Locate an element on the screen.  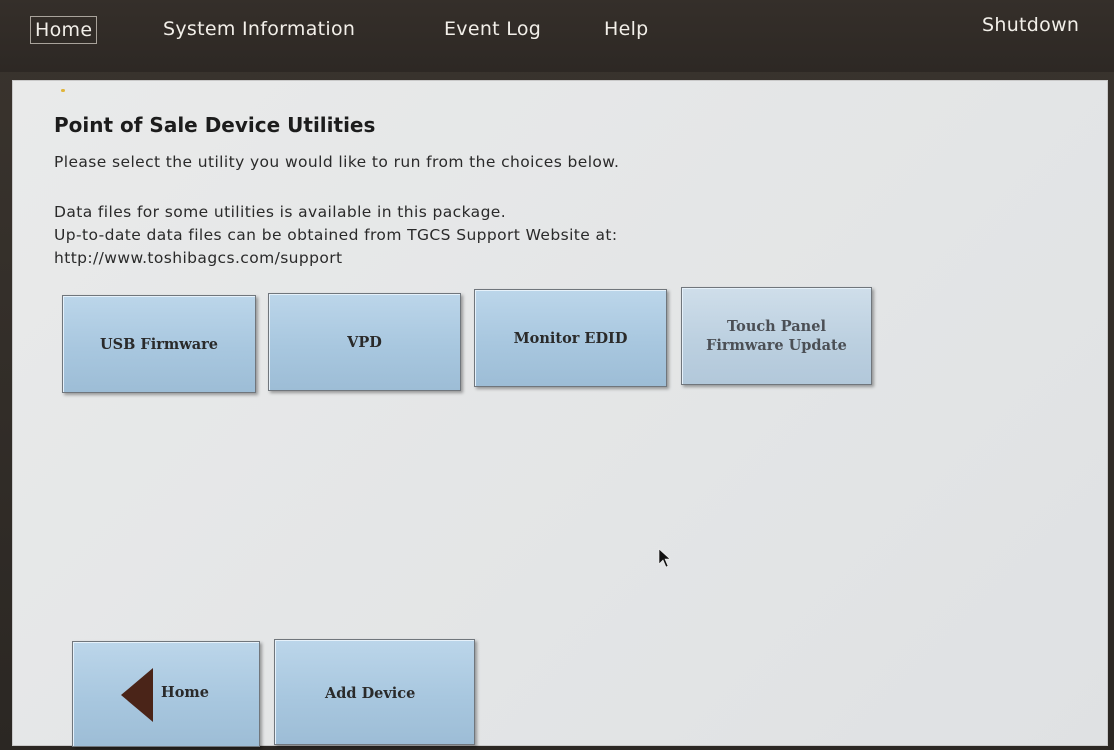
menu-home-label: Home is located at coordinates (64, 30).